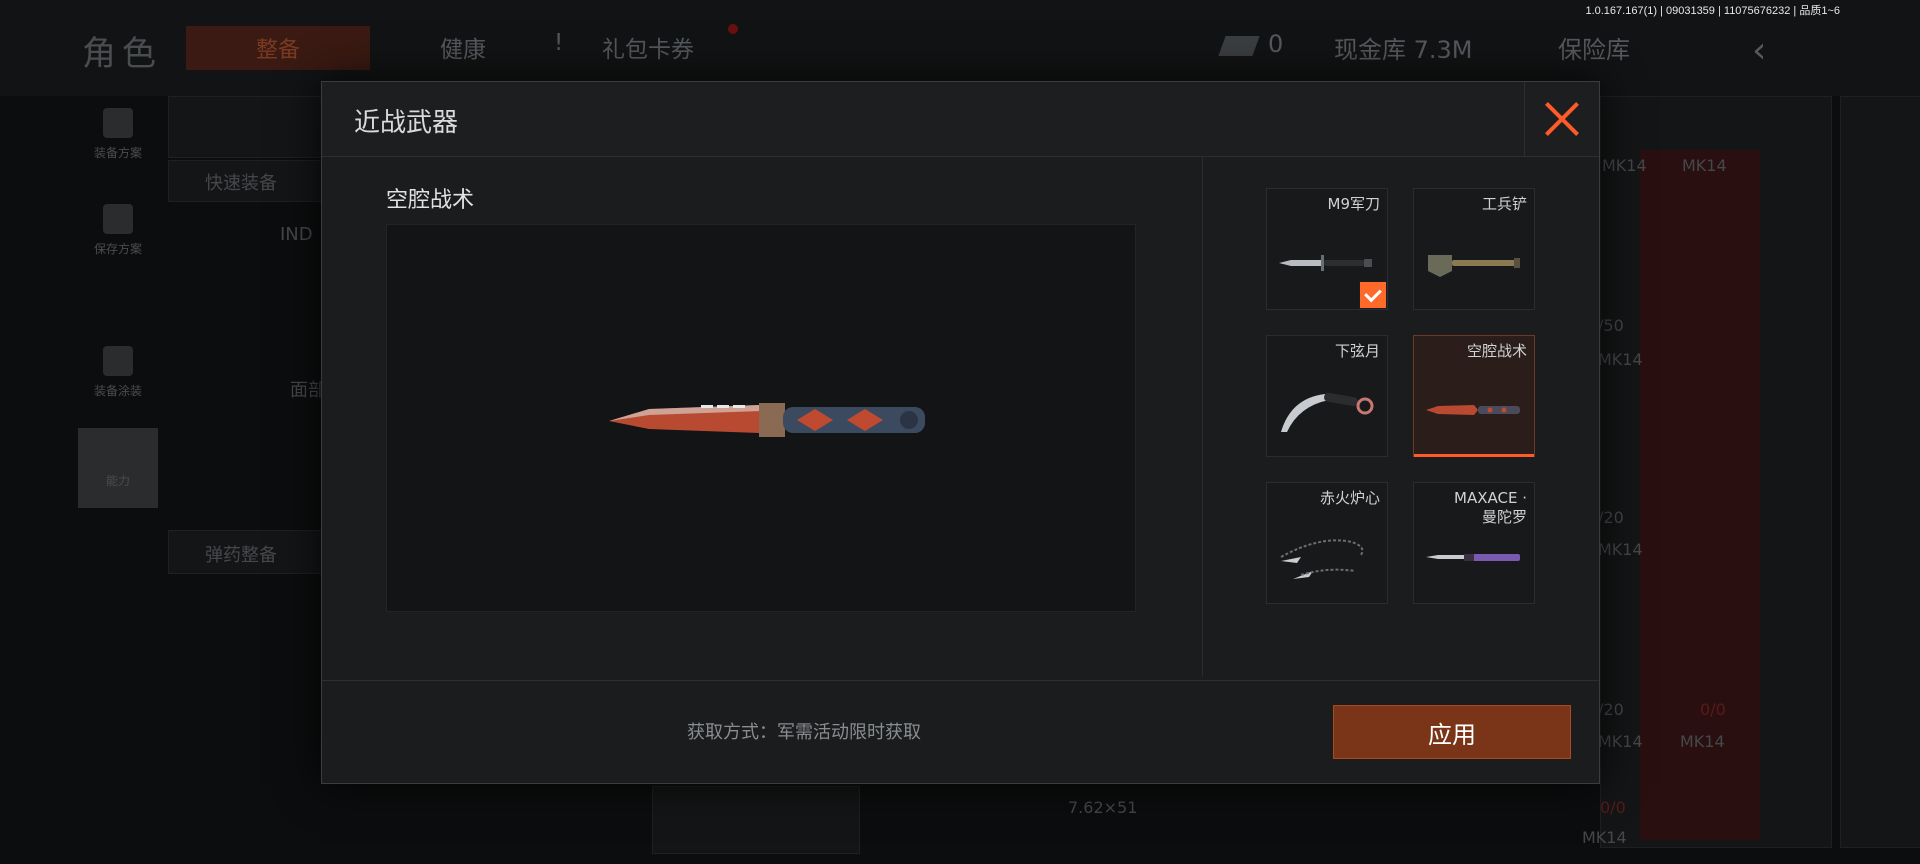 The height and width of the screenshot is (864, 1920). Describe the element at coordinates (1103, 807) in the screenshot. I see `bg-label: 7.62×51` at that location.